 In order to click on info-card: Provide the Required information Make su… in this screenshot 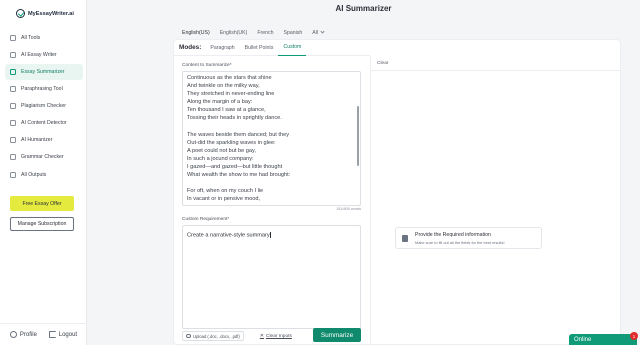, I will do `click(468, 238)`.